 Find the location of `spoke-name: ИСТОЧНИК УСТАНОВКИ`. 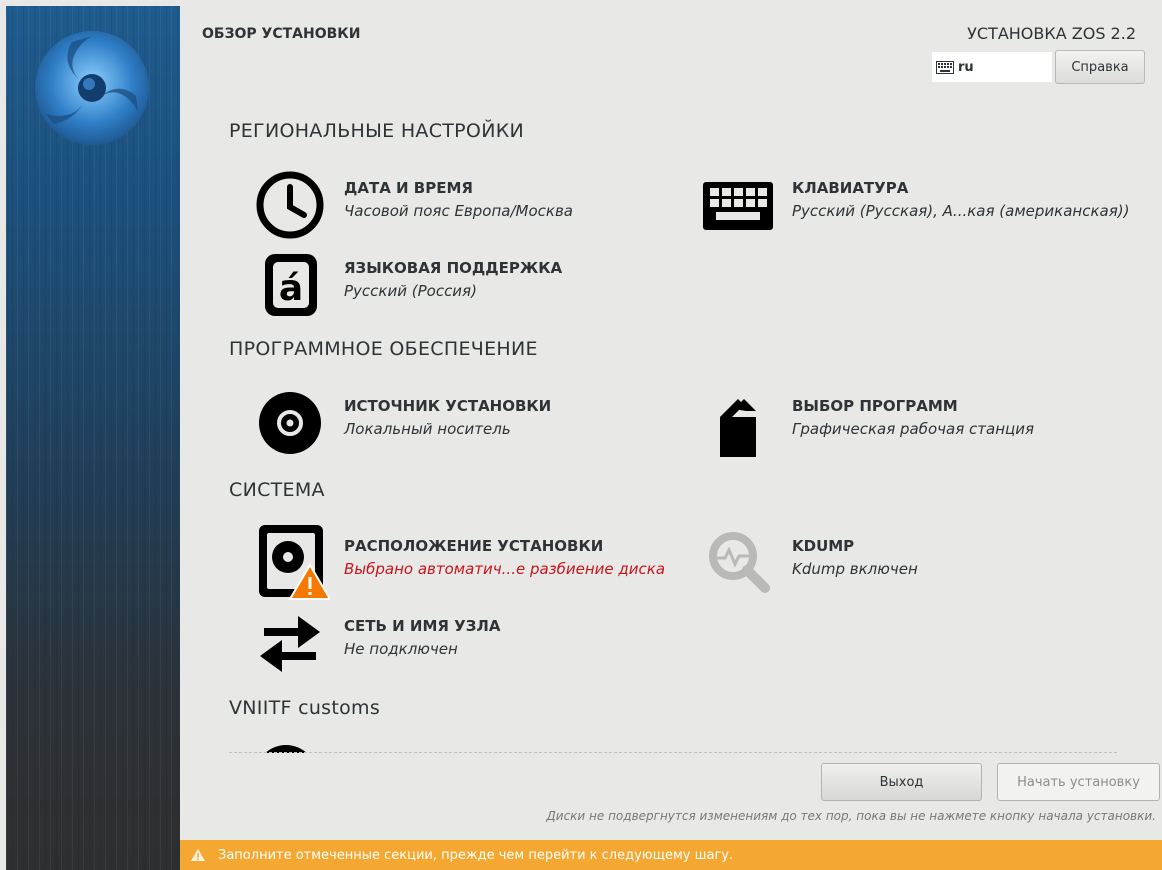

spoke-name: ИСТОЧНИК УСТАНОВКИ is located at coordinates (448, 406).